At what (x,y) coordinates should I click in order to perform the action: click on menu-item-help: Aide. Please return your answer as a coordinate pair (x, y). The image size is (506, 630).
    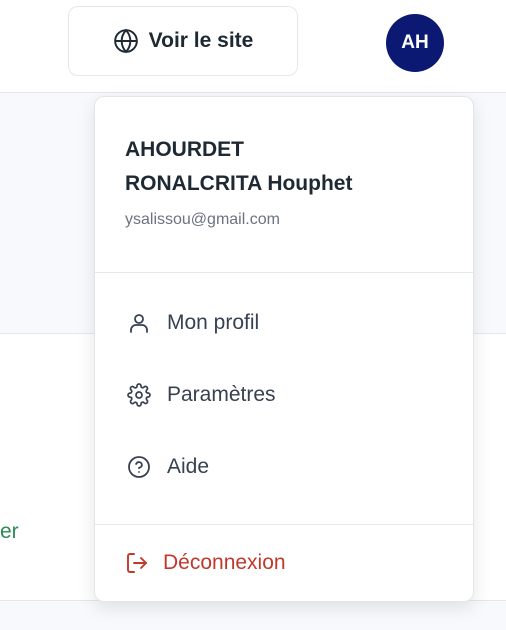
    Looking at the image, I should click on (284, 467).